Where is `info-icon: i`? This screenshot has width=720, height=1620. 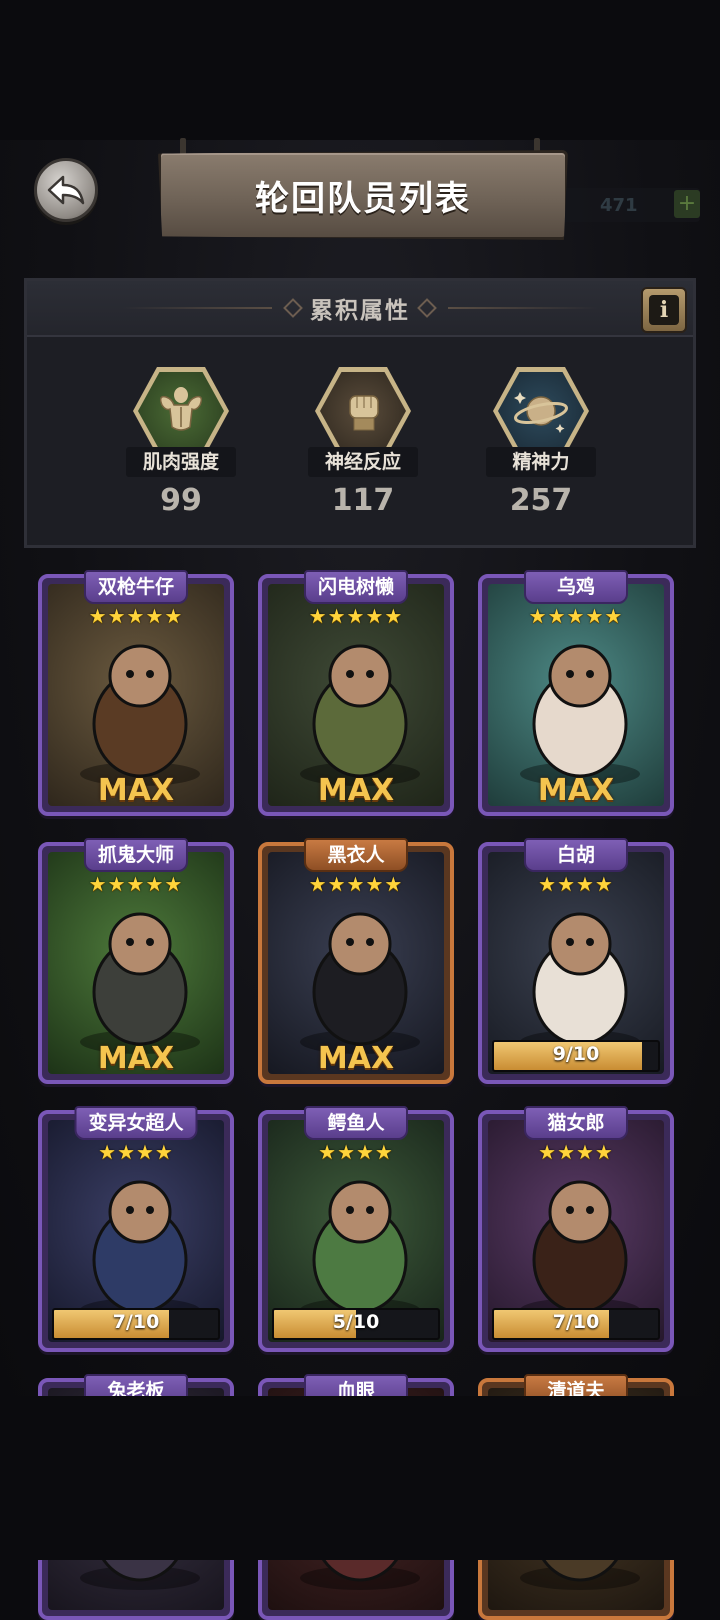
info-icon: i is located at coordinates (664, 310).